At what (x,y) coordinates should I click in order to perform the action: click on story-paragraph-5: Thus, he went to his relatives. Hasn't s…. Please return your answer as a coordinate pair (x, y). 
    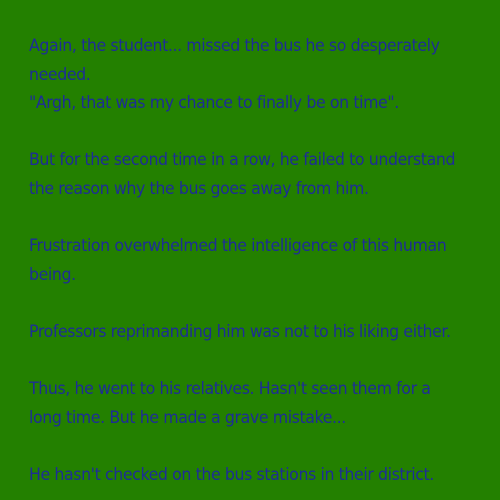
    Looking at the image, I should click on (245, 403).